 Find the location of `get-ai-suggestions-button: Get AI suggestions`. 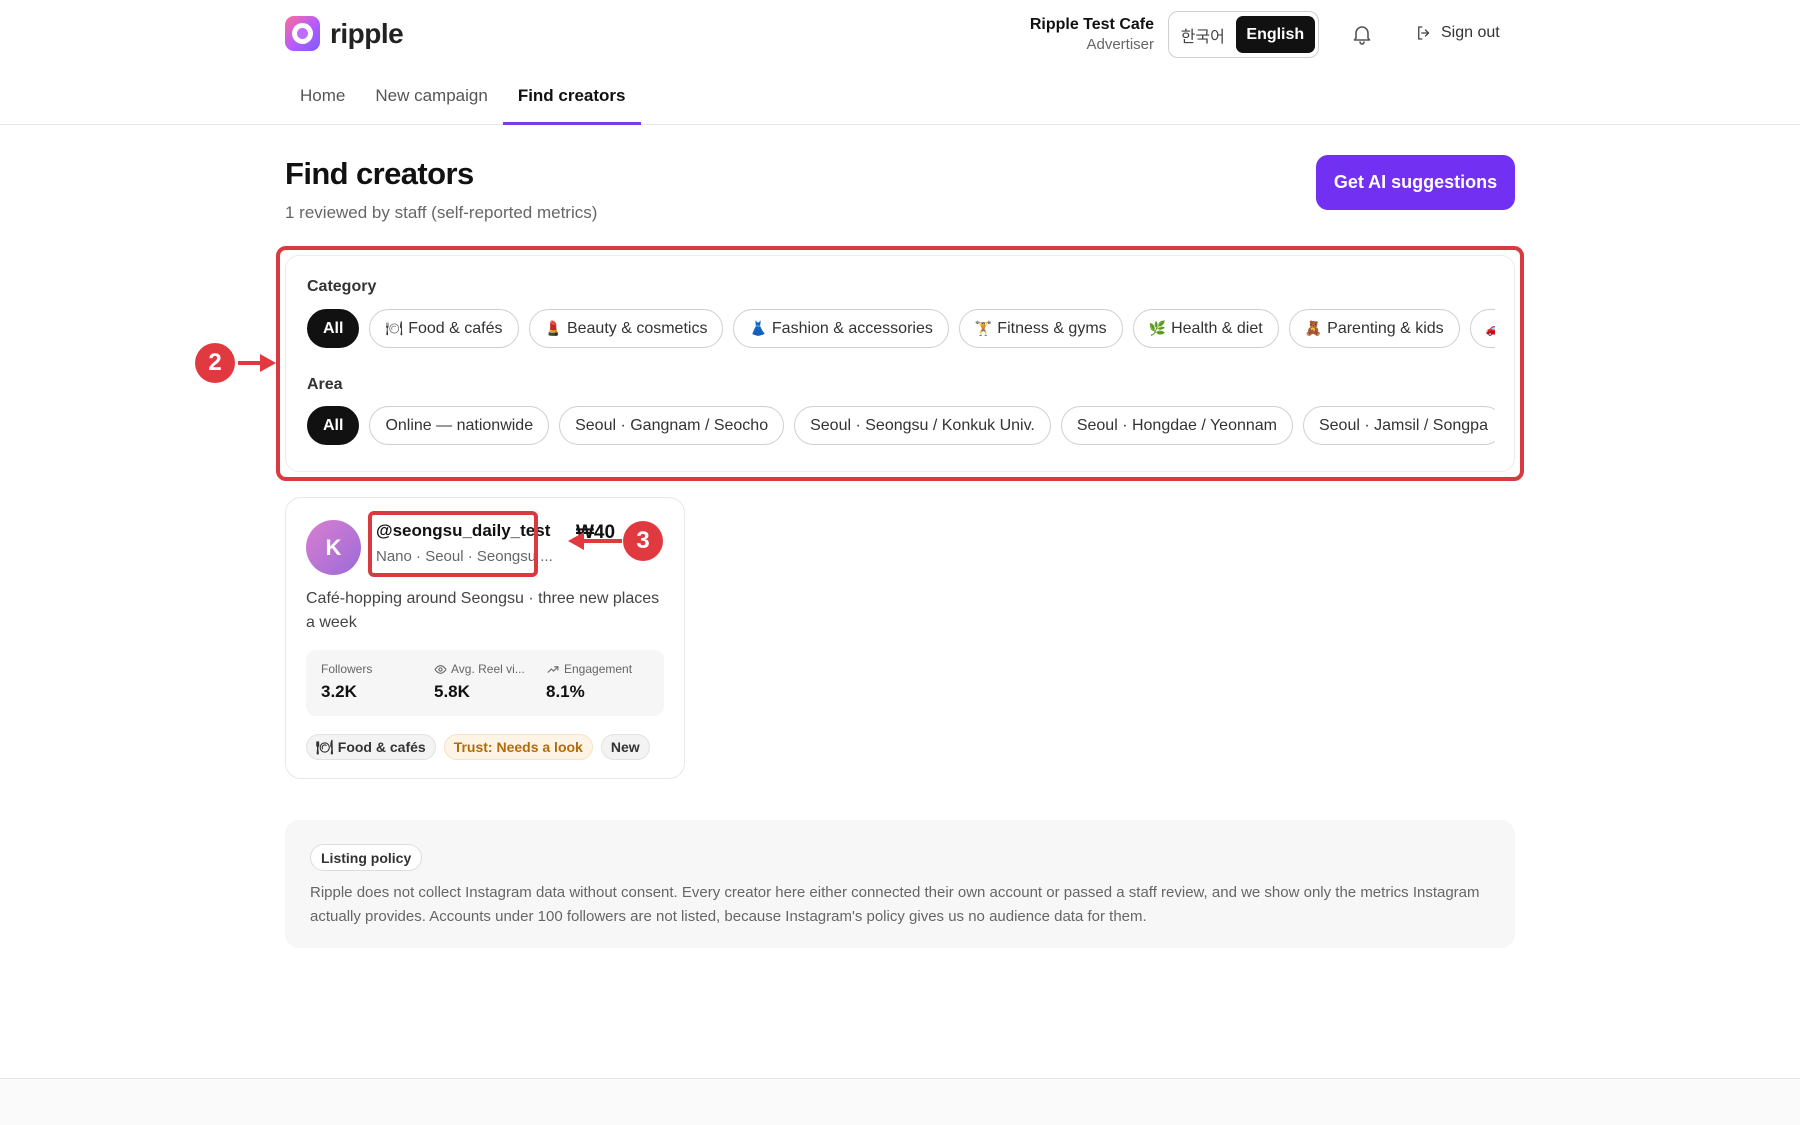

get-ai-suggestions-button: Get AI suggestions is located at coordinates (1415, 182).